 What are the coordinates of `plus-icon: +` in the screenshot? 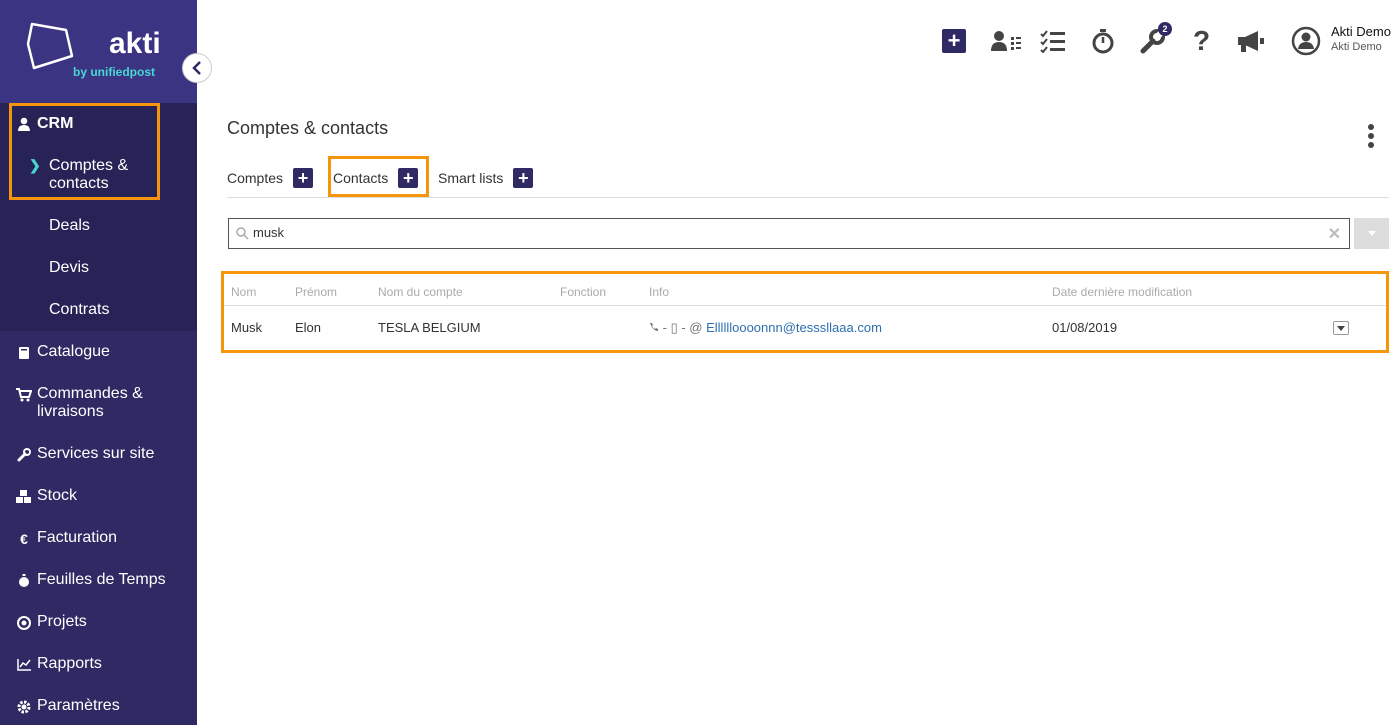 It's located at (954, 41).